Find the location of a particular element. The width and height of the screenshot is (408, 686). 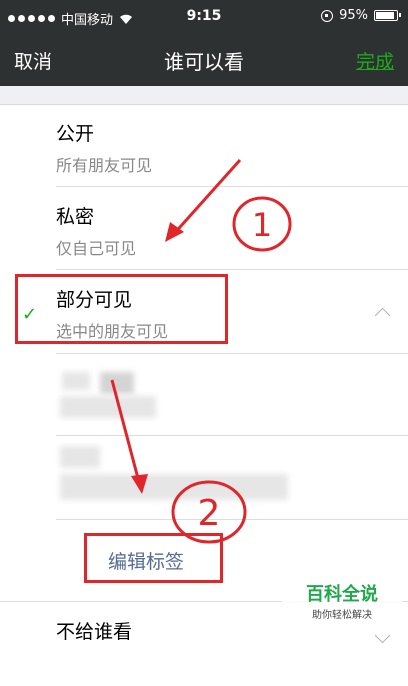

watermark-title: 百科全说 is located at coordinates (342, 594).